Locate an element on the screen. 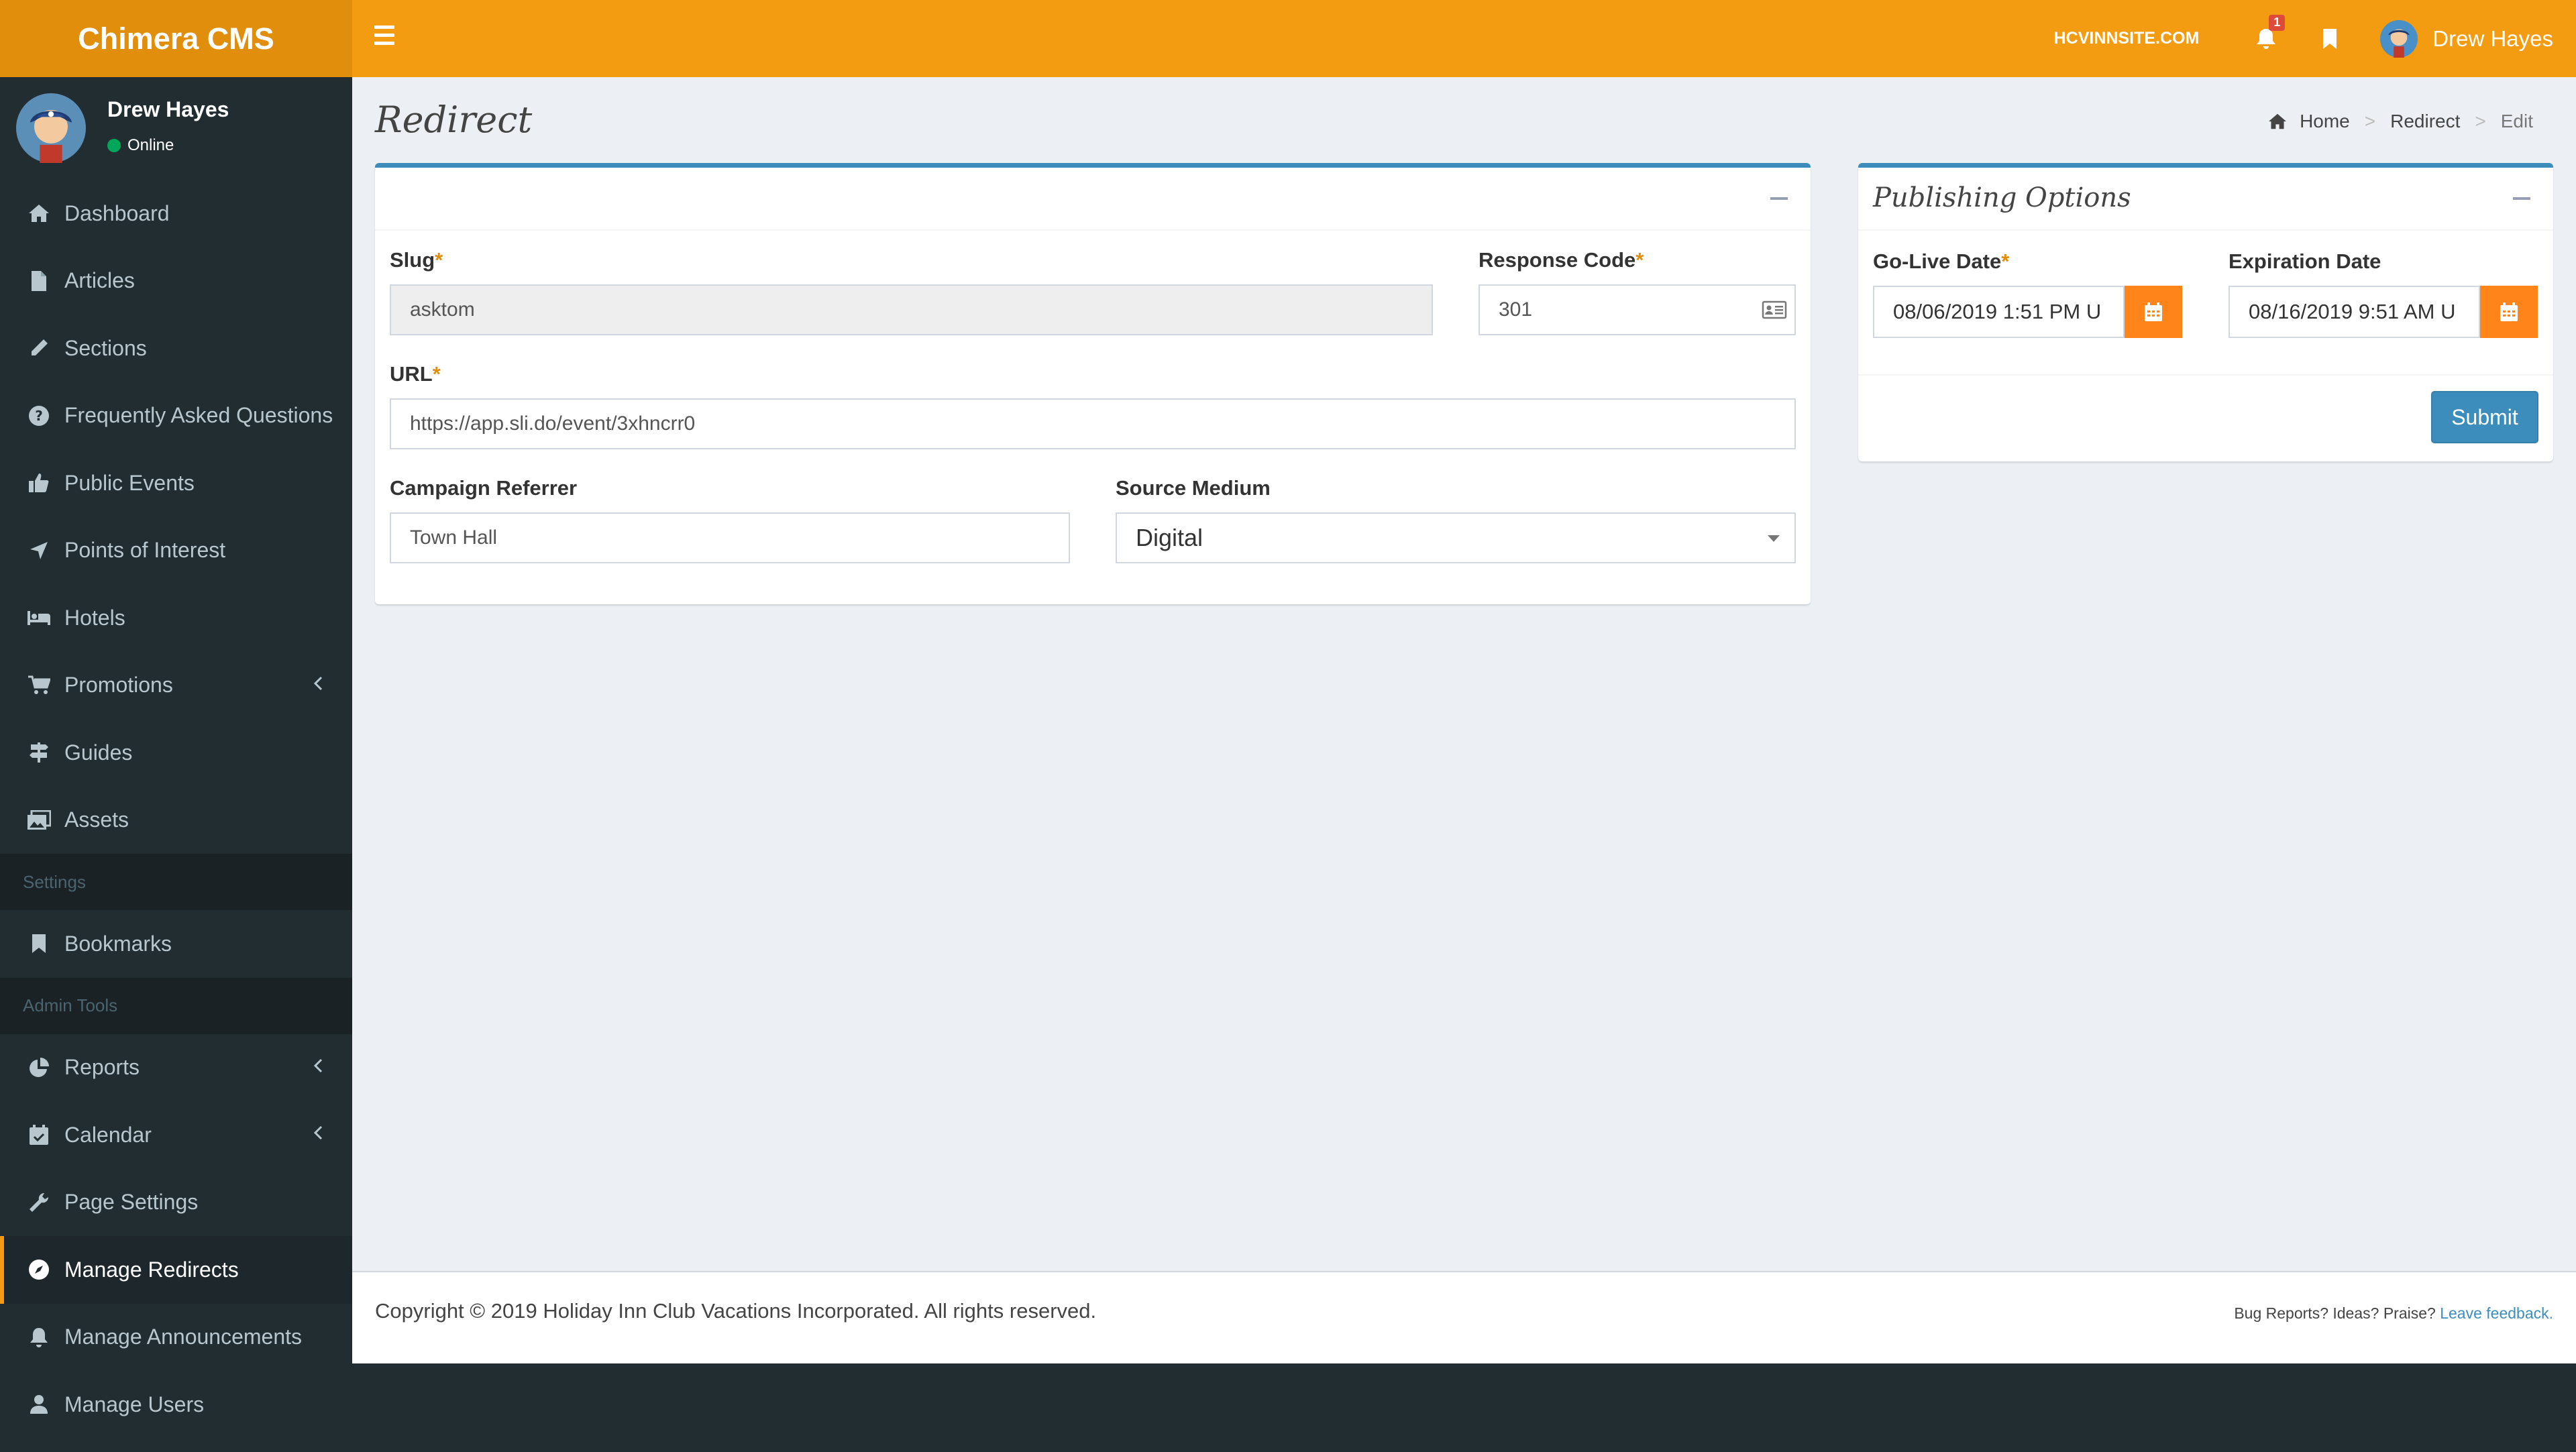 The width and height of the screenshot is (2576, 1452). notifications-bell-icon: 1 is located at coordinates (2269, 33).